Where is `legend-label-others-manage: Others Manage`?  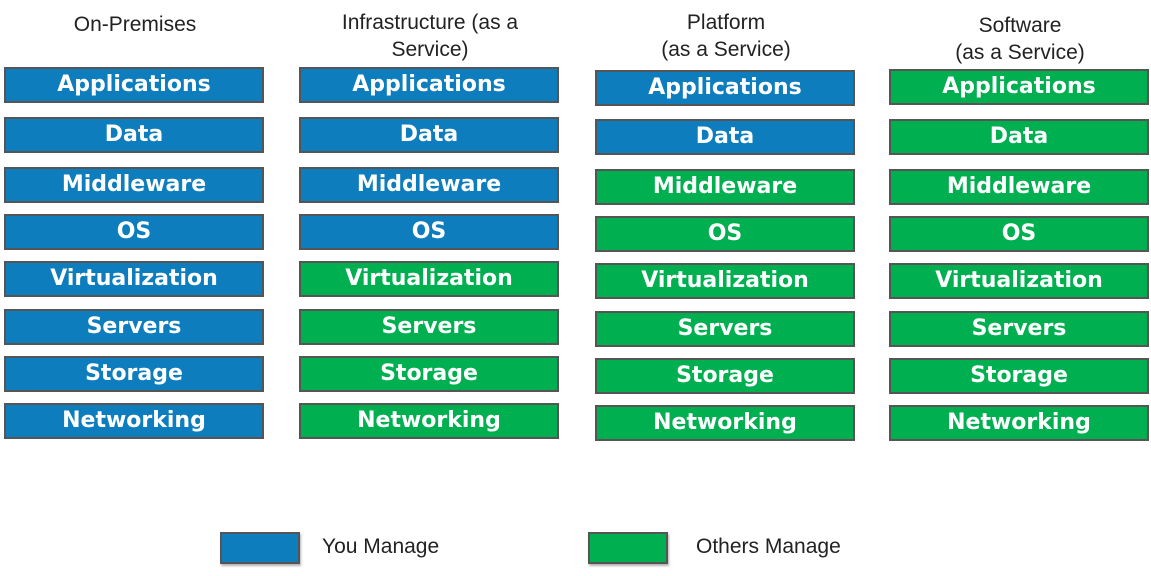 legend-label-others-manage: Others Manage is located at coordinates (768, 546).